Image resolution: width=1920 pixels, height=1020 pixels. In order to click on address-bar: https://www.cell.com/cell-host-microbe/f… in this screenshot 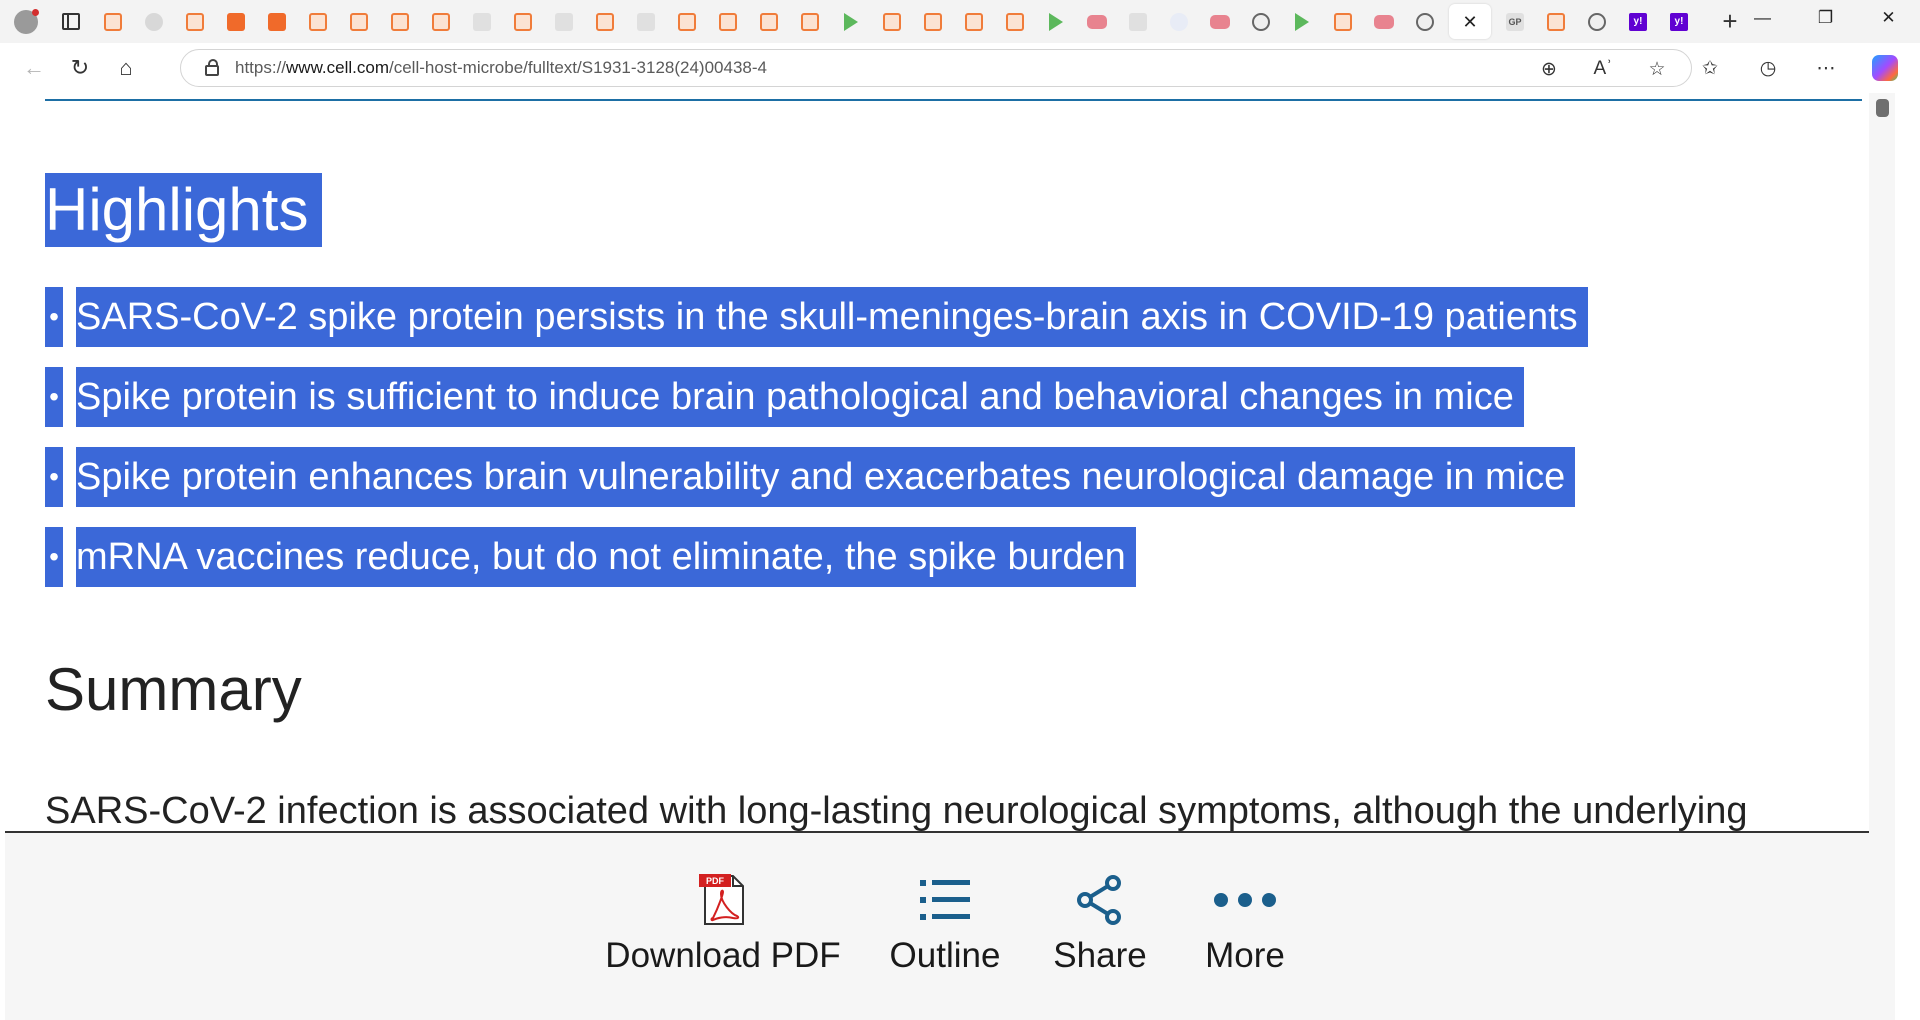, I will do `click(936, 68)`.